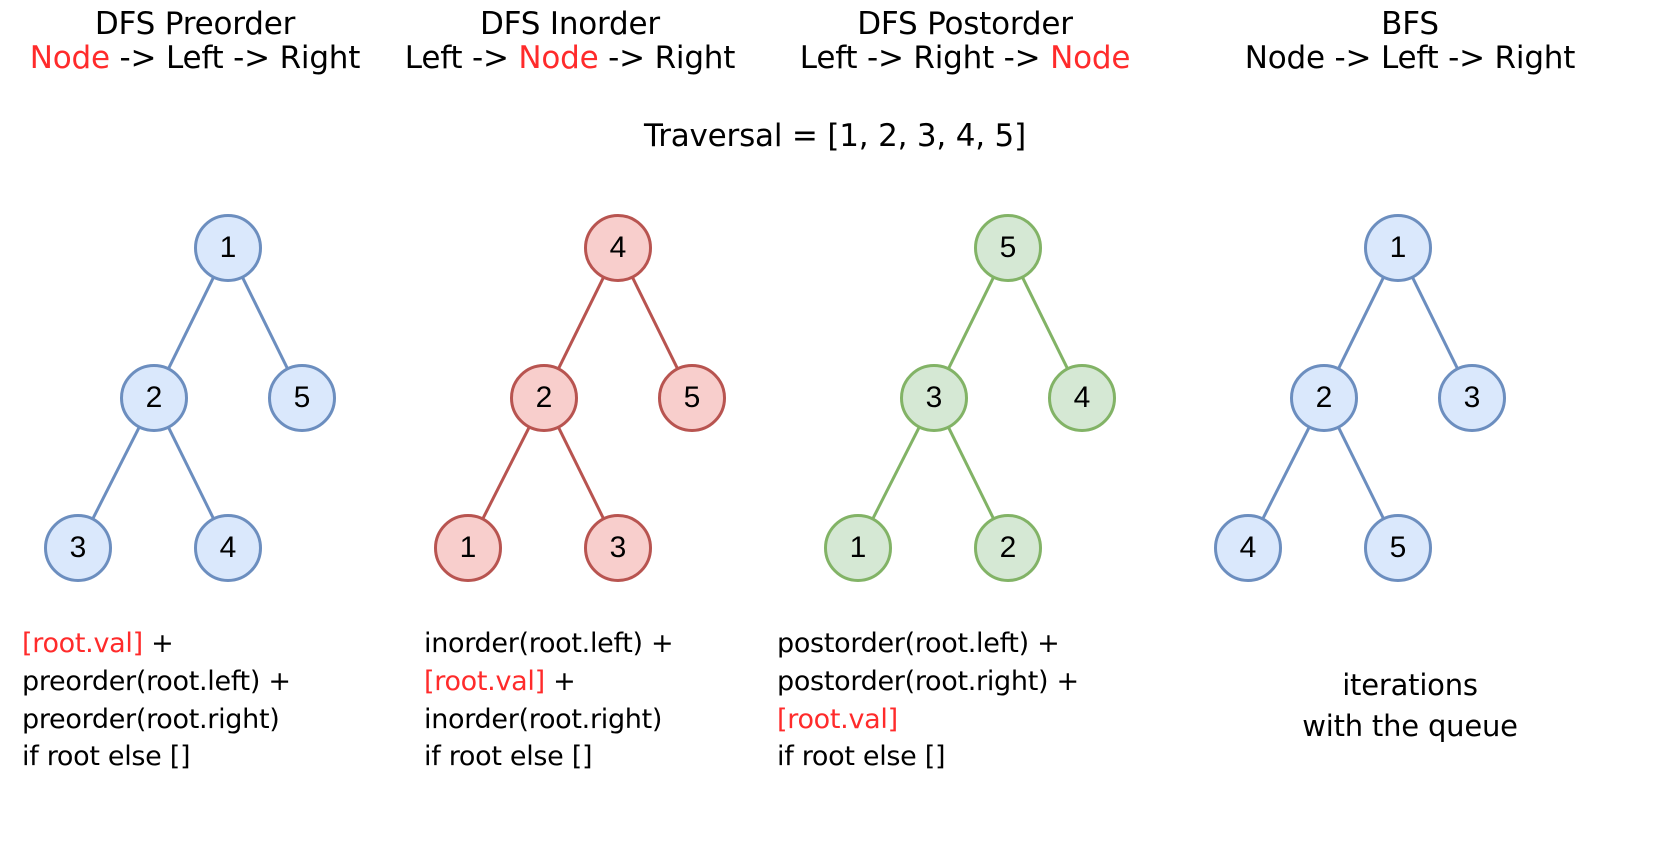 This screenshot has height=854, width=1670. I want to click on column-title: DFS Preorder, so click(195, 24).